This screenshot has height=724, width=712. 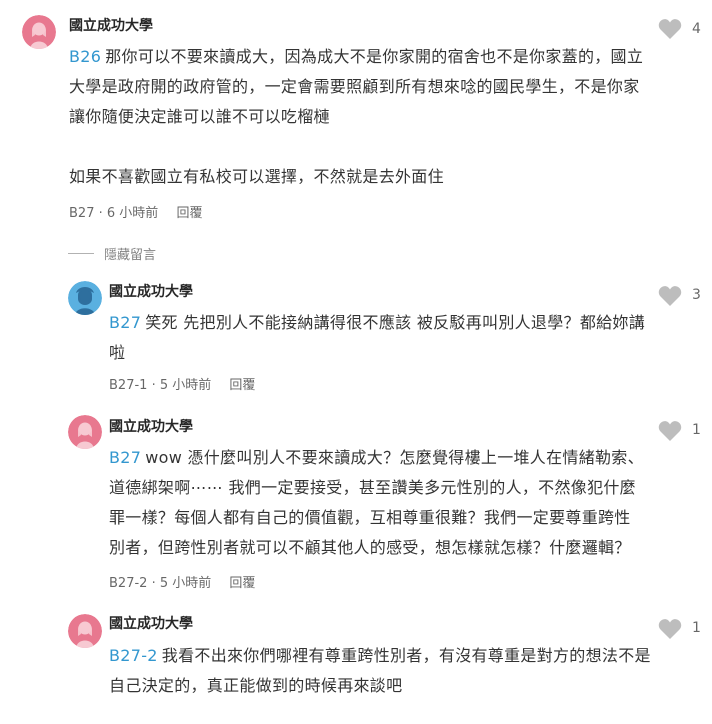 I want to click on comment-line: 啦, so click(x=117, y=352).